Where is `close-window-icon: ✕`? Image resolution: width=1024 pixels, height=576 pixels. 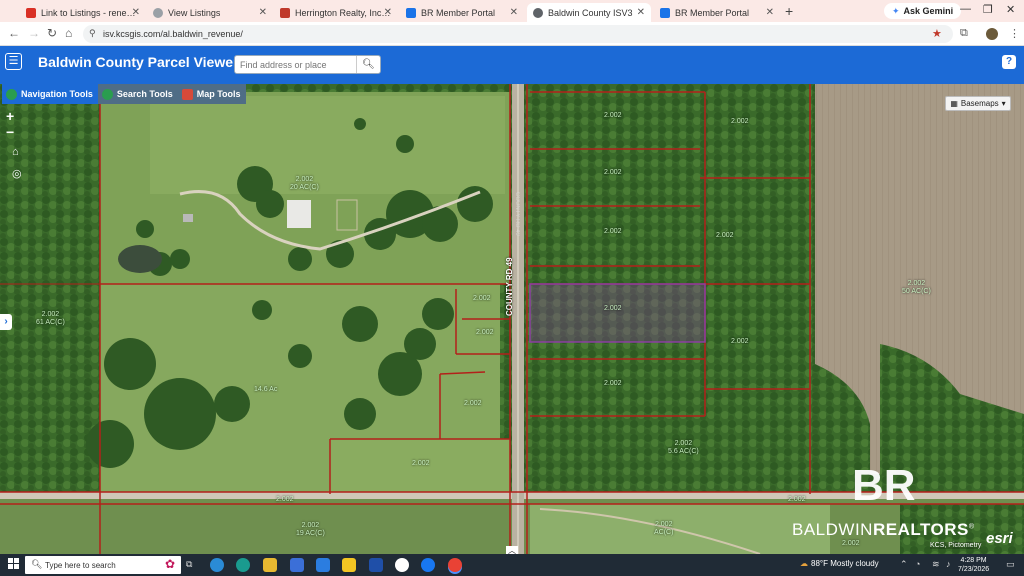 close-window-icon: ✕ is located at coordinates (1010, 9).